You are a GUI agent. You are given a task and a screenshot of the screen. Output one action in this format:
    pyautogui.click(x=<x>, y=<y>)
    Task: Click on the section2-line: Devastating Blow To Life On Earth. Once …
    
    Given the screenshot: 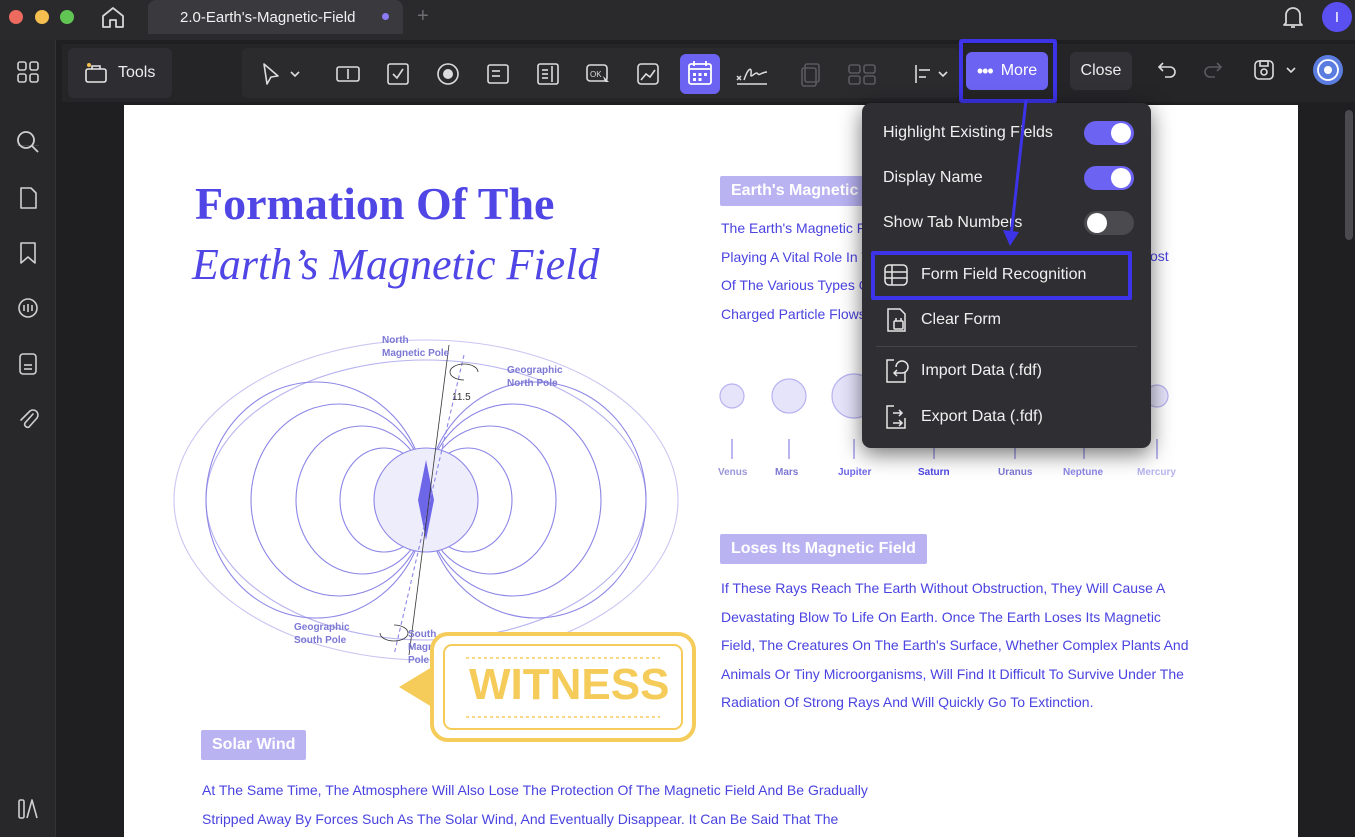 What is the action you would take?
    pyautogui.click(x=941, y=616)
    